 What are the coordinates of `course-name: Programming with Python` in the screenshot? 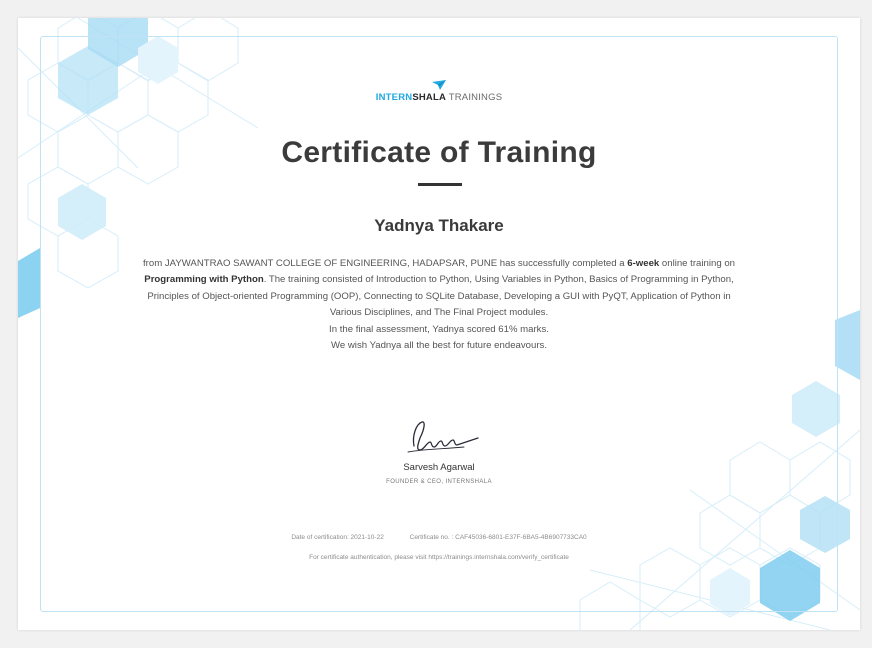 It's located at (204, 280).